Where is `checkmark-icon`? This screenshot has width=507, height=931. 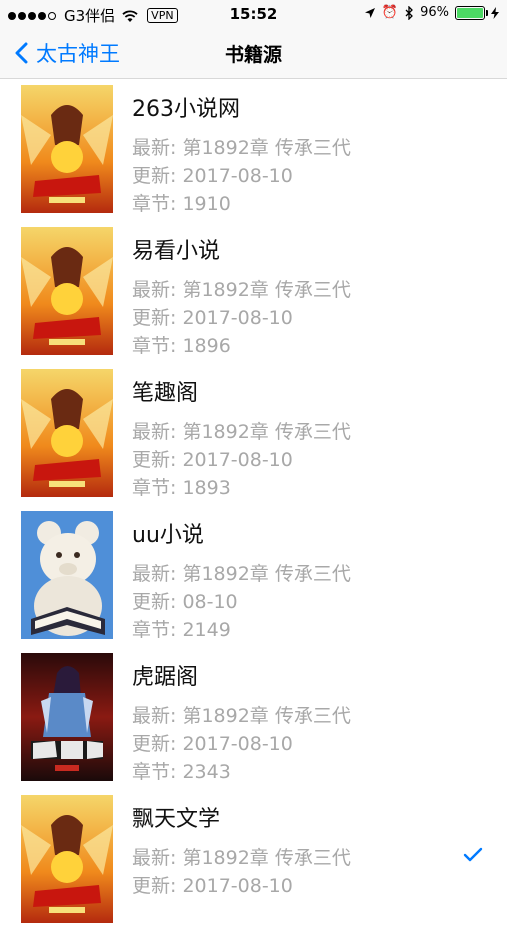 checkmark-icon is located at coordinates (473, 854).